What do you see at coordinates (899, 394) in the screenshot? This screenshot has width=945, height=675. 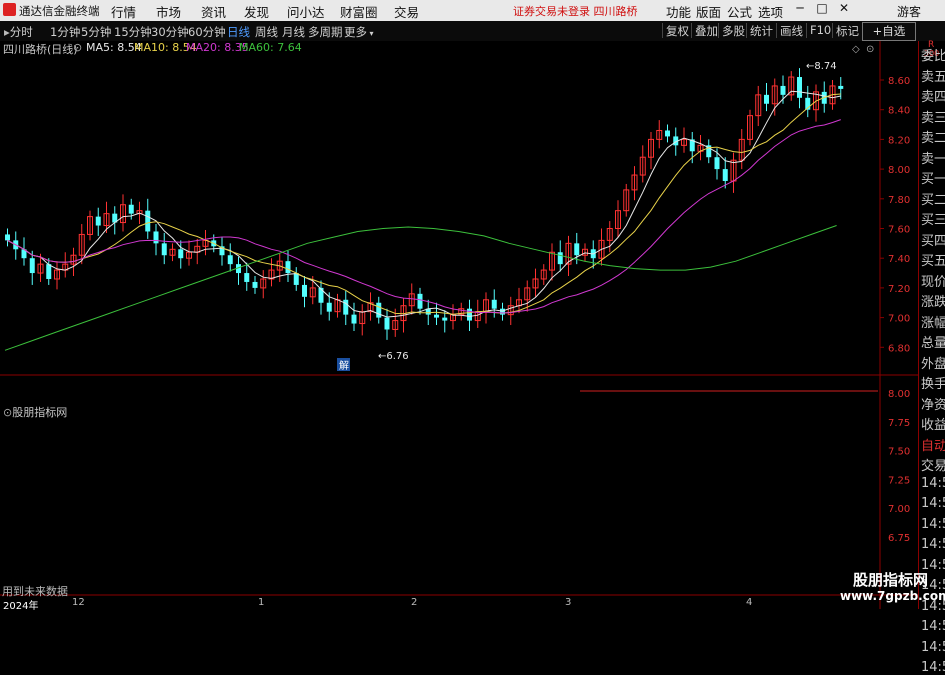 I see `indicator-tick-label: 8.00` at bounding box center [899, 394].